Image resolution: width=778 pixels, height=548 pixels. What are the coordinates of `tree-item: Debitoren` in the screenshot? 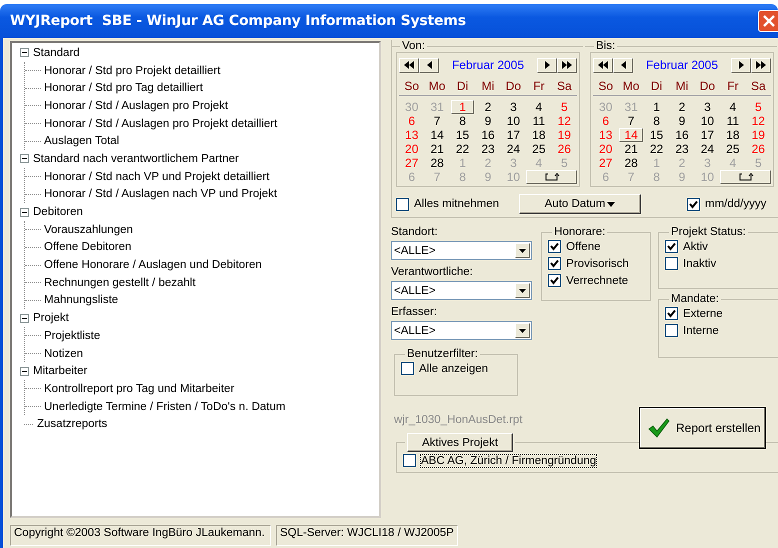 It's located at (58, 212).